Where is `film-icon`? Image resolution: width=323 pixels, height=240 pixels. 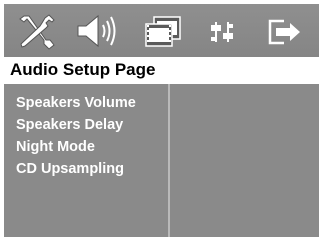
film-icon is located at coordinates (162, 31).